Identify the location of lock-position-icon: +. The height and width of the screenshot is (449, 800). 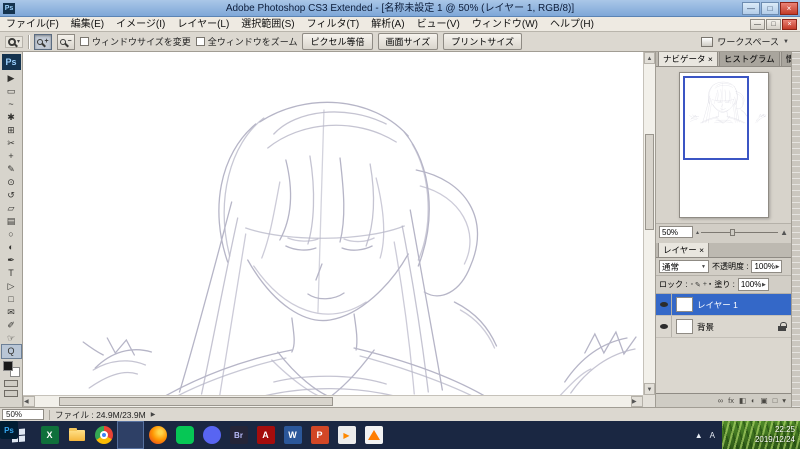
(705, 285).